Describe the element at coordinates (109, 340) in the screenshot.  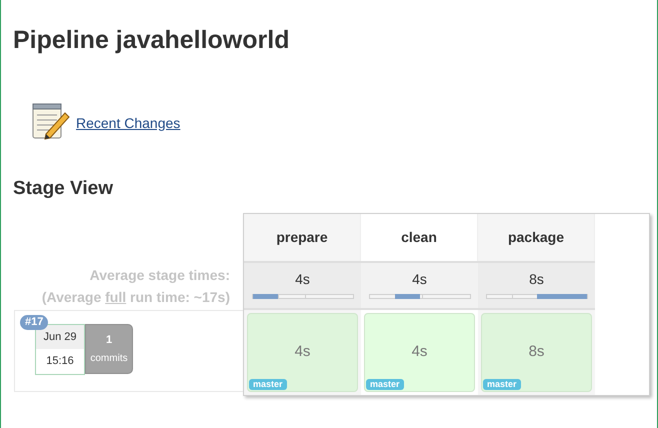
I see `commits-count: 1` at that location.